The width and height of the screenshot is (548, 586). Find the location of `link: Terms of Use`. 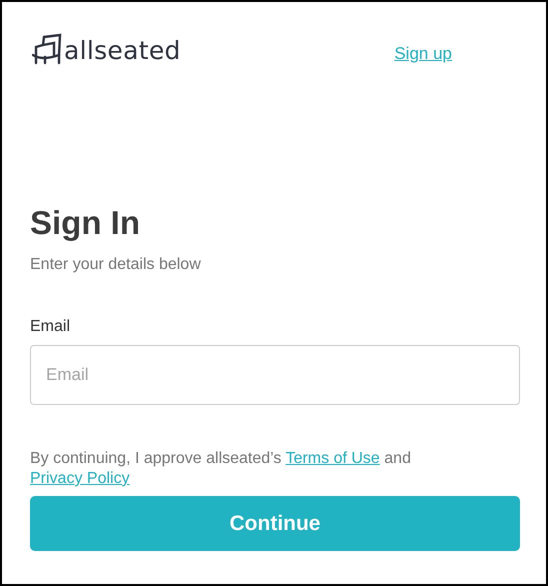

link: Terms of Use is located at coordinates (333, 458).